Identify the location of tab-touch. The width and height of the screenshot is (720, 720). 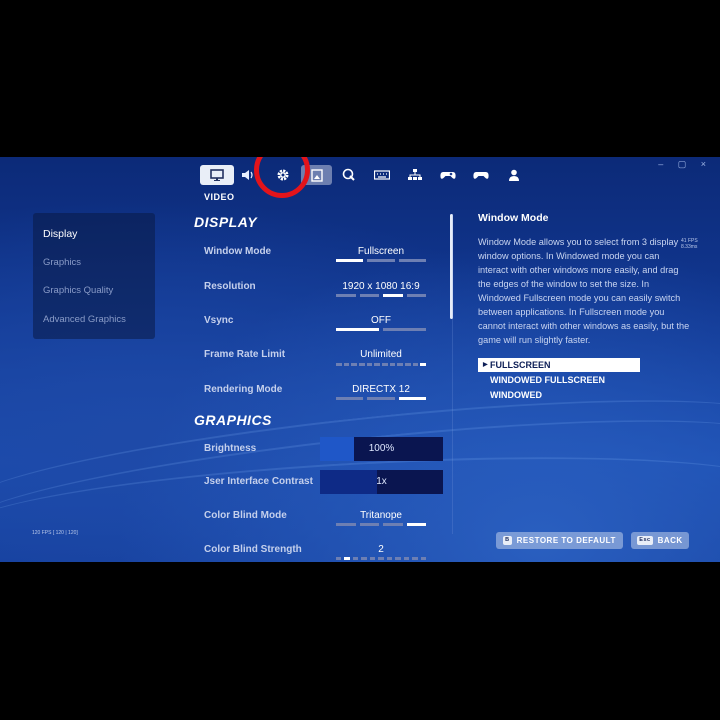
(349, 175).